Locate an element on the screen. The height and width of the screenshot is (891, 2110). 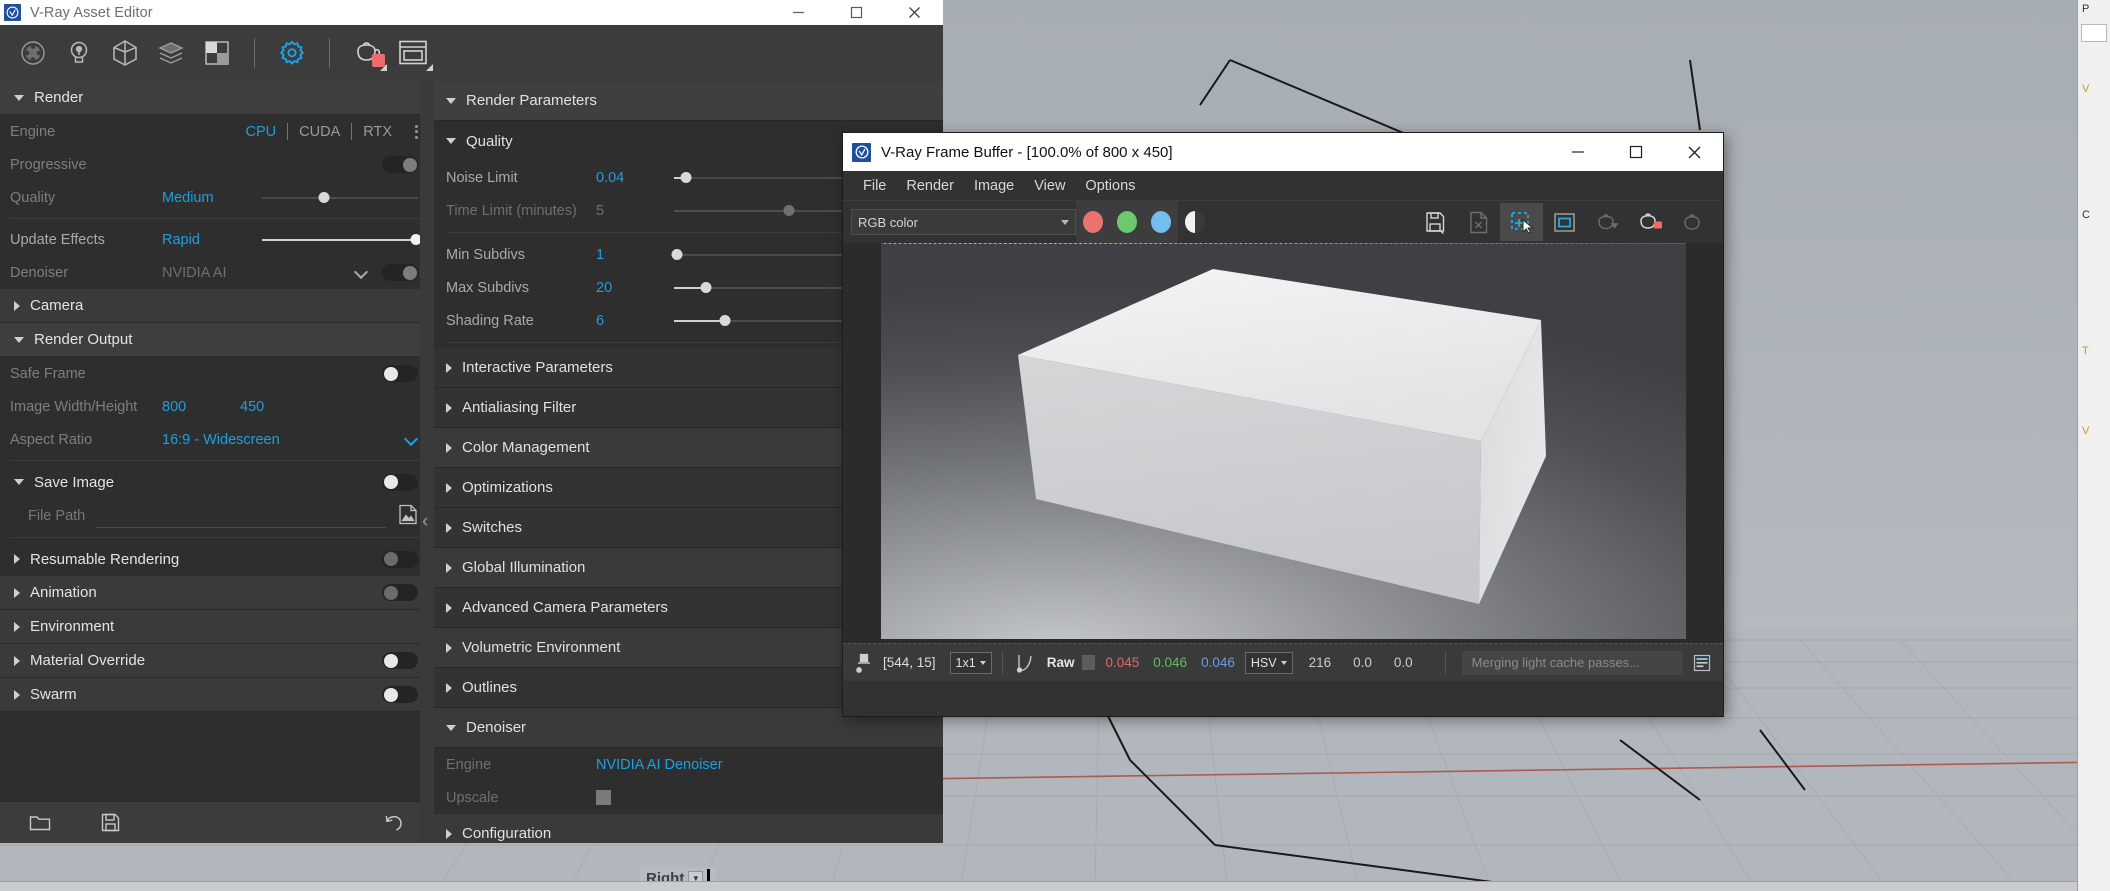
asset-editor-window-controls is located at coordinates (856, 12).